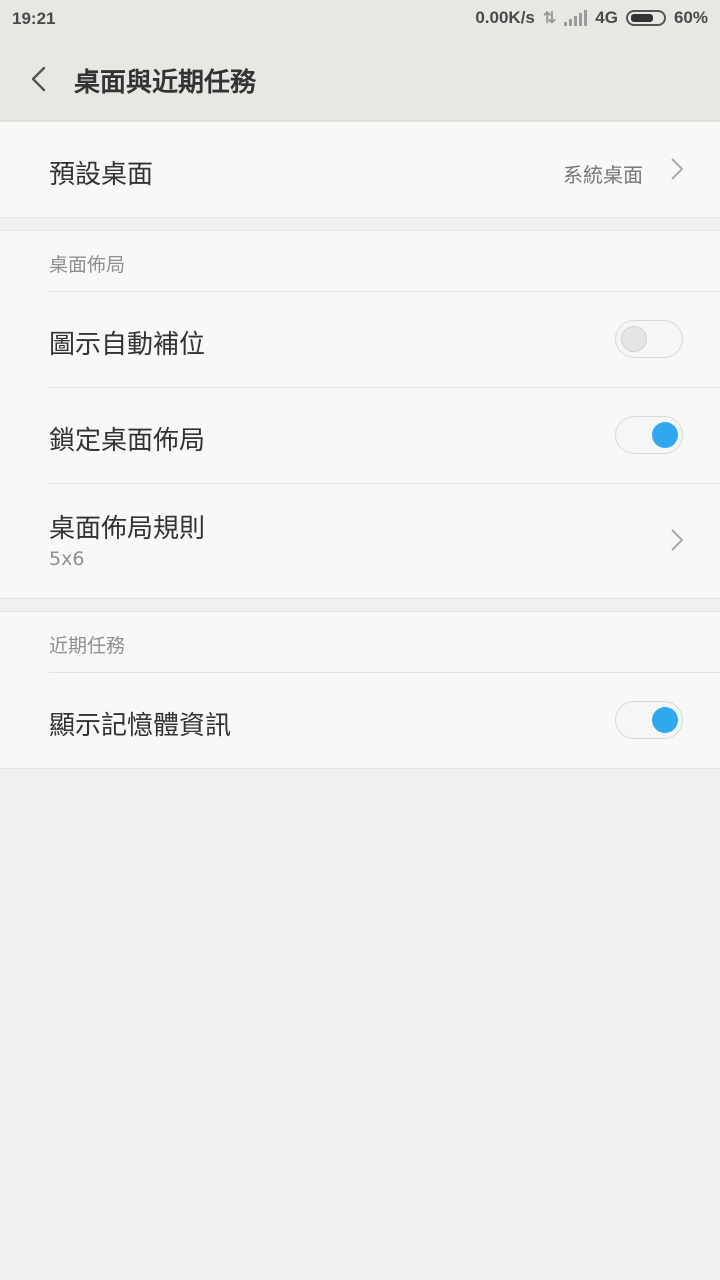 The image size is (720, 1280). What do you see at coordinates (384, 642) in the screenshot?
I see `recents-section-header: 近期任務` at bounding box center [384, 642].